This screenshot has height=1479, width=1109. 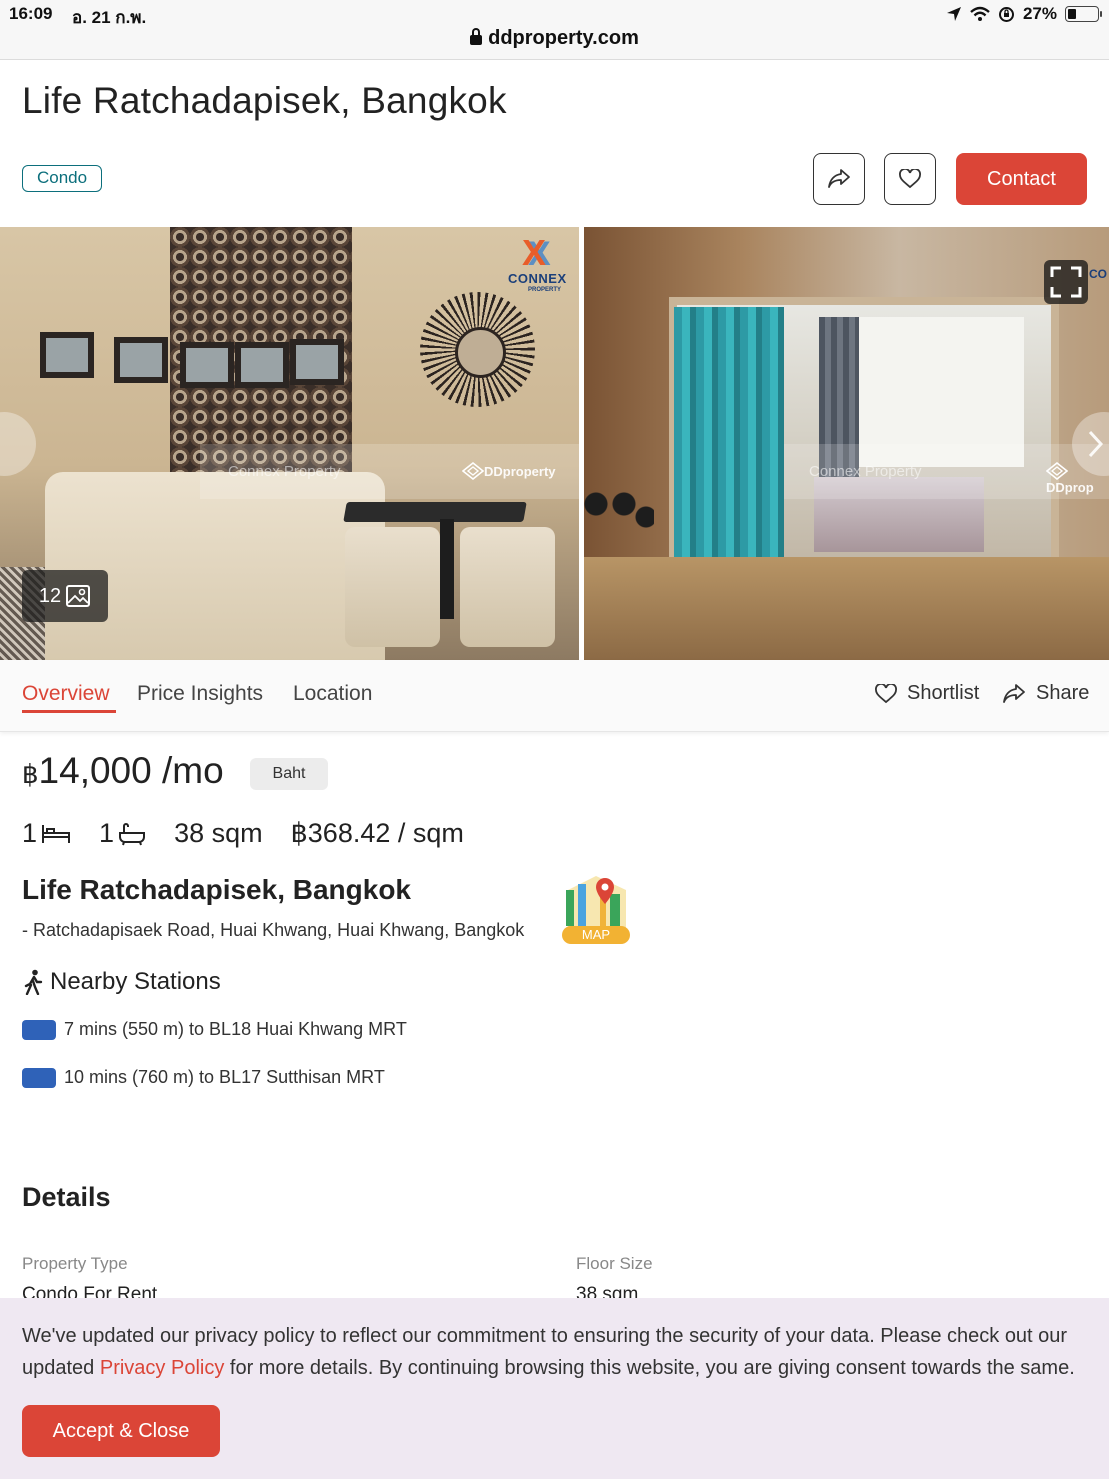 What do you see at coordinates (476, 36) in the screenshot?
I see `lock-icon` at bounding box center [476, 36].